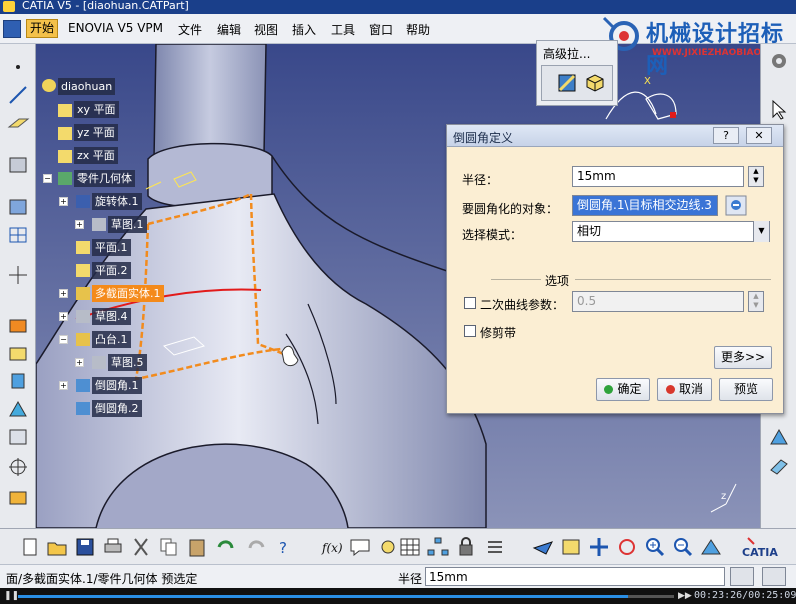 This screenshot has width=796, height=604. What do you see at coordinates (470, 331) in the screenshot?
I see `trim-ribbons-checkbox` at bounding box center [470, 331].